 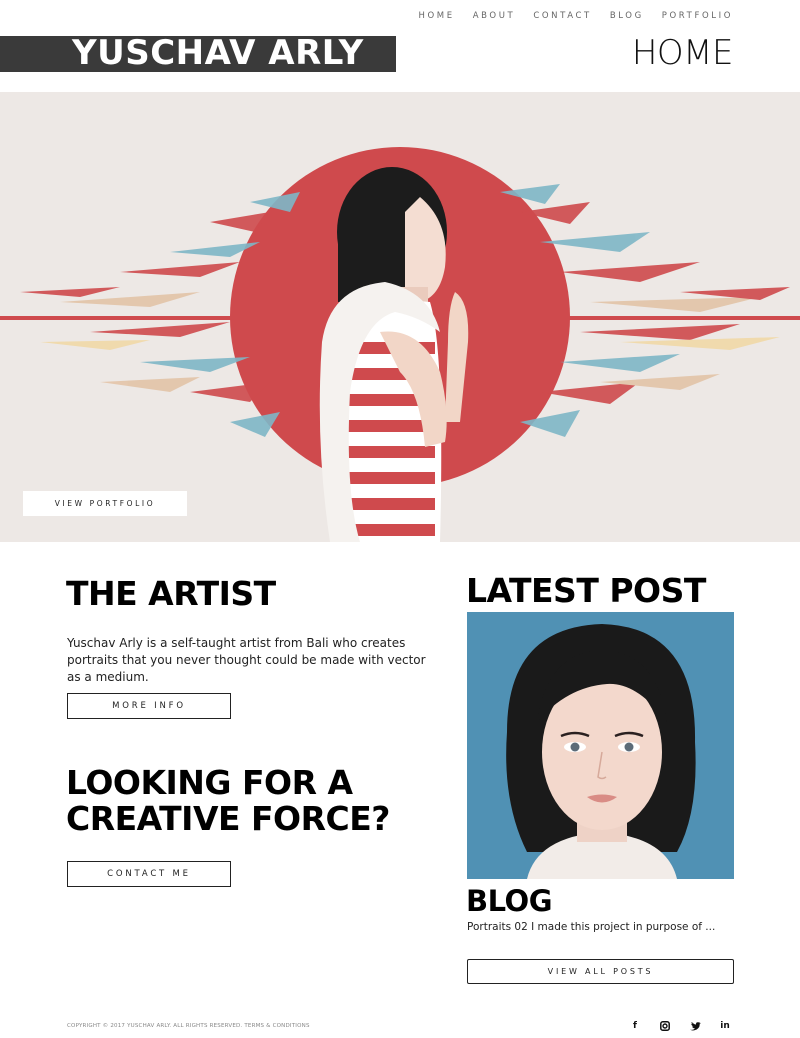 I want to click on facebook-icon: f, so click(x=635, y=1026).